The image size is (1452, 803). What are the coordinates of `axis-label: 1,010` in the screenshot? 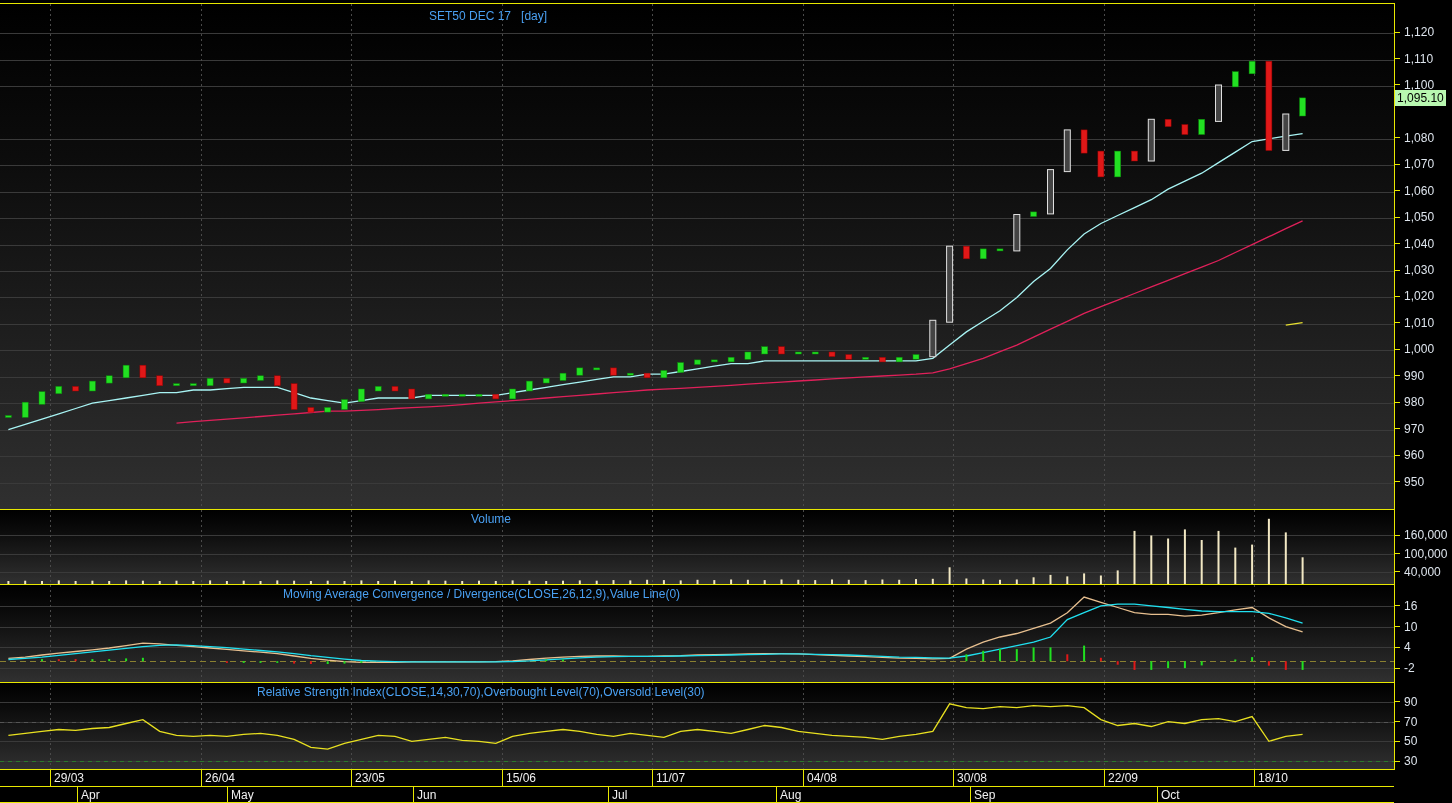 It's located at (1415, 322).